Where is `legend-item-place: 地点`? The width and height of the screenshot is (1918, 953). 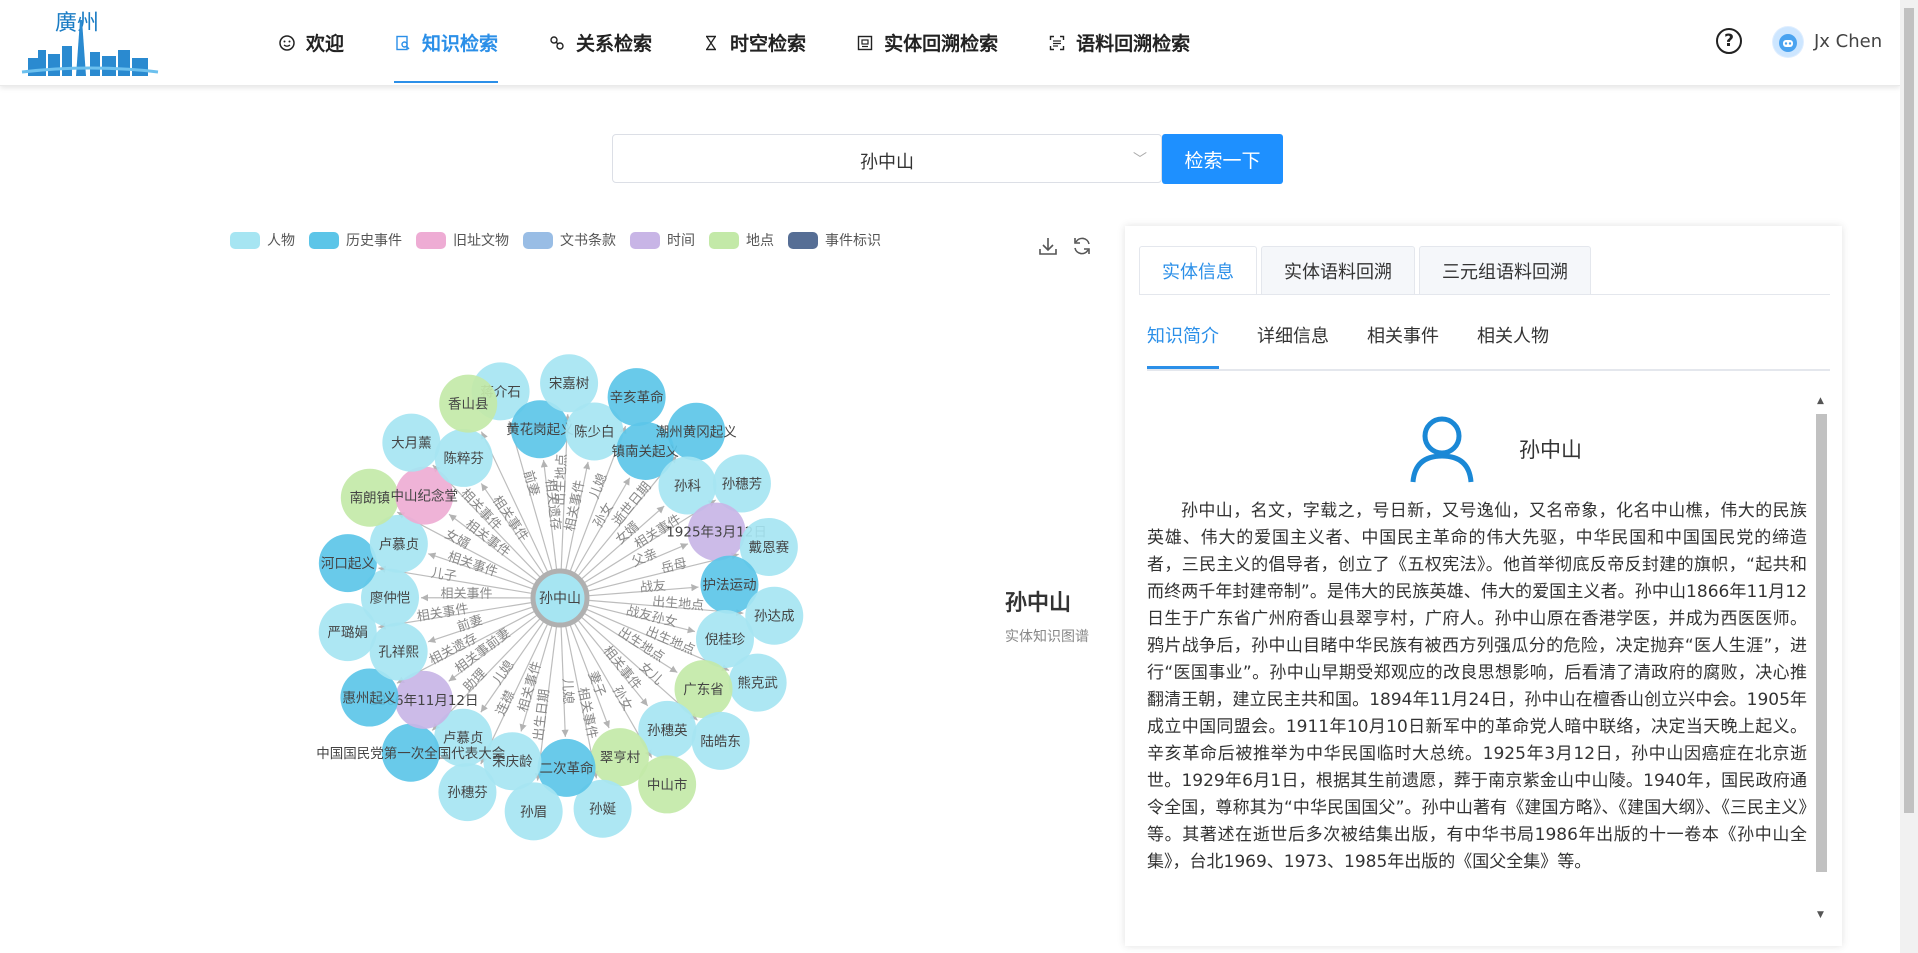
legend-item-place: 地点 is located at coordinates (741, 240).